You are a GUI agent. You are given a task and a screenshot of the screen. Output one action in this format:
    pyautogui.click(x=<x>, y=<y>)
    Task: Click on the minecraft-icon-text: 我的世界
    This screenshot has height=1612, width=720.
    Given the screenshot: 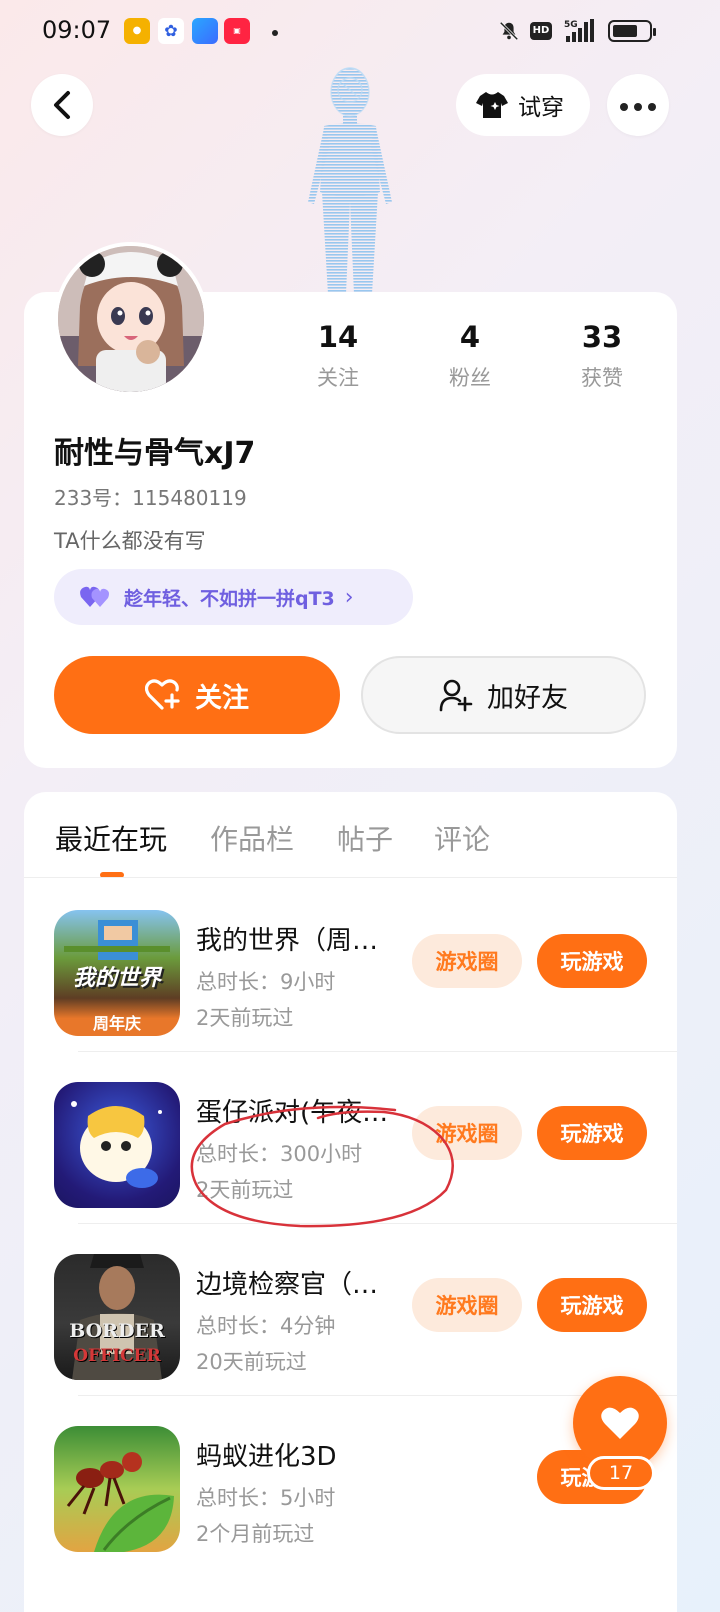 What is the action you would take?
    pyautogui.click(x=116, y=978)
    